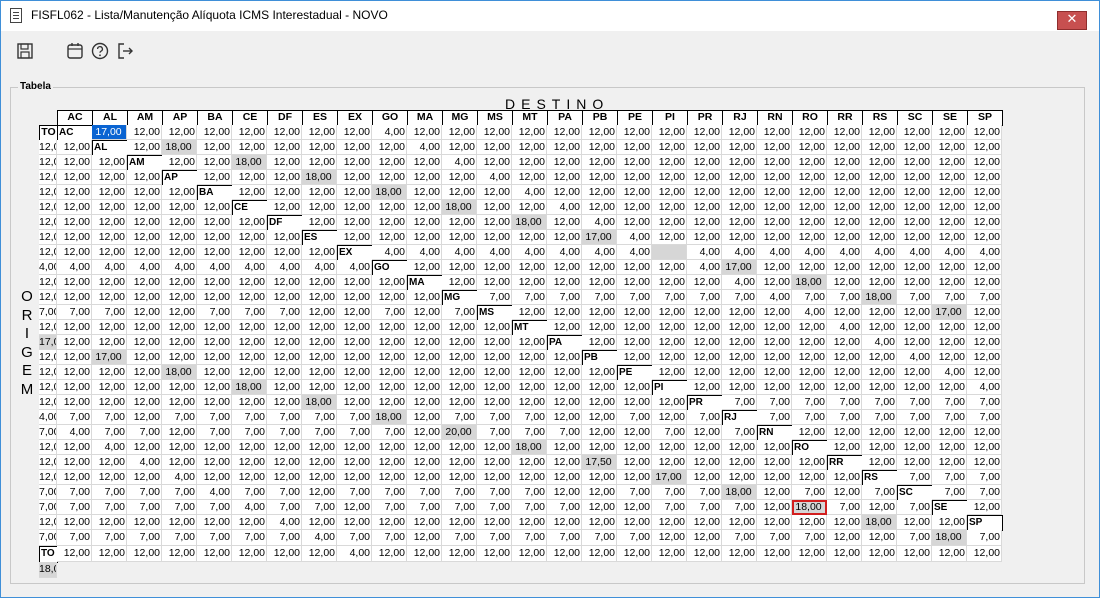 This screenshot has width=1100, height=598. What do you see at coordinates (739, 267) in the screenshot?
I see `rate-cell: 17,00` at bounding box center [739, 267].